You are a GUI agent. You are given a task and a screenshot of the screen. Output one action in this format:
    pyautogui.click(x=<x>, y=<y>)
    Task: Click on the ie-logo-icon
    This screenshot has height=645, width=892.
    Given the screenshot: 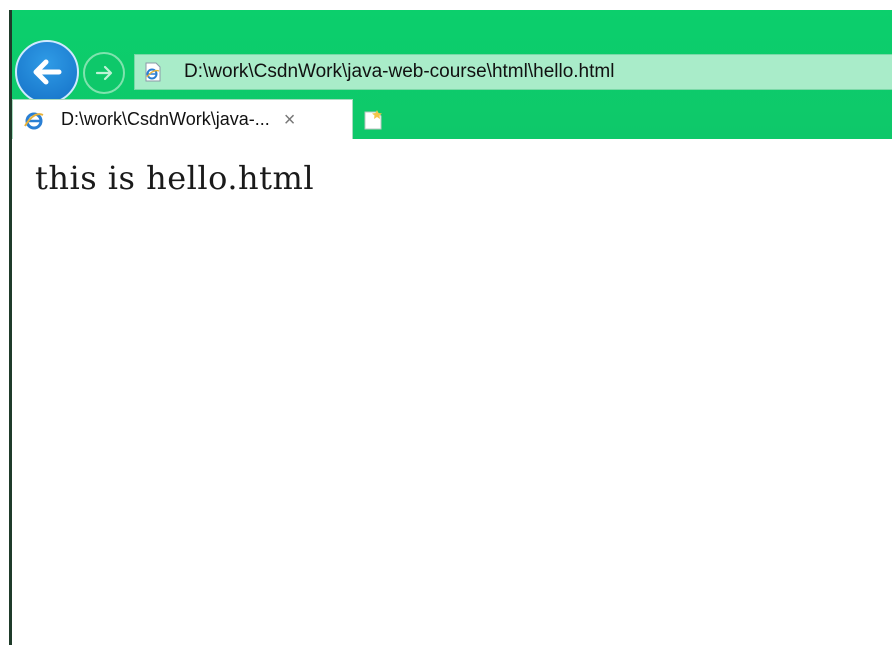 What is the action you would take?
    pyautogui.click(x=34, y=120)
    